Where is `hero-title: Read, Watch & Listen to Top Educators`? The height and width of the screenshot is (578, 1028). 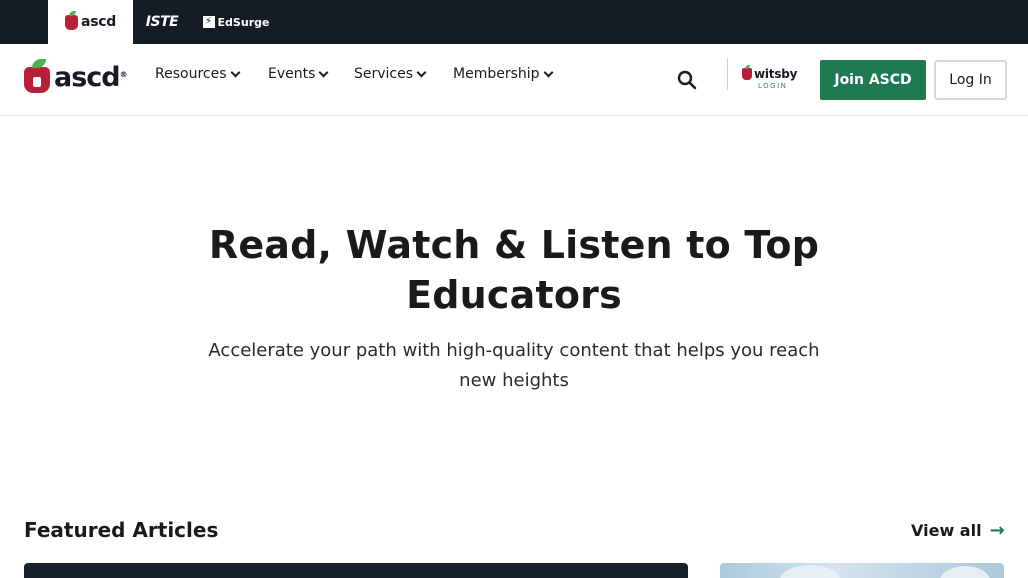
hero-title: Read, Watch & Listen to Top Educators is located at coordinates (514, 270).